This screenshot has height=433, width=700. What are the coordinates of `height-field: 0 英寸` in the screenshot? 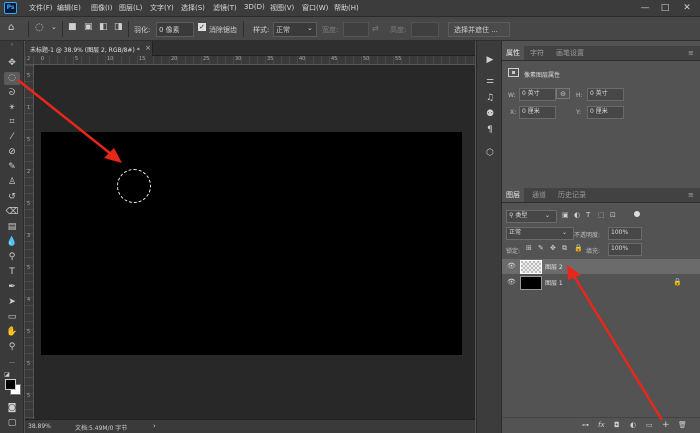 It's located at (605, 94).